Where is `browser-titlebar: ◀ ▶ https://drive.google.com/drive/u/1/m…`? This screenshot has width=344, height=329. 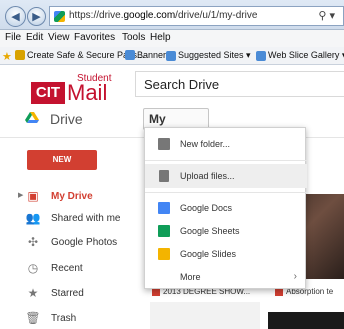
browser-titlebar: ◀ ▶ https://drive.google.com/drive/u/1/m… is located at coordinates (172, 15).